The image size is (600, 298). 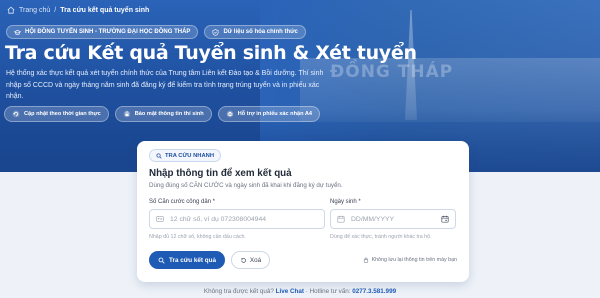 I want to click on hotline-label: Hotline tư vấn:, so click(x=330, y=291).